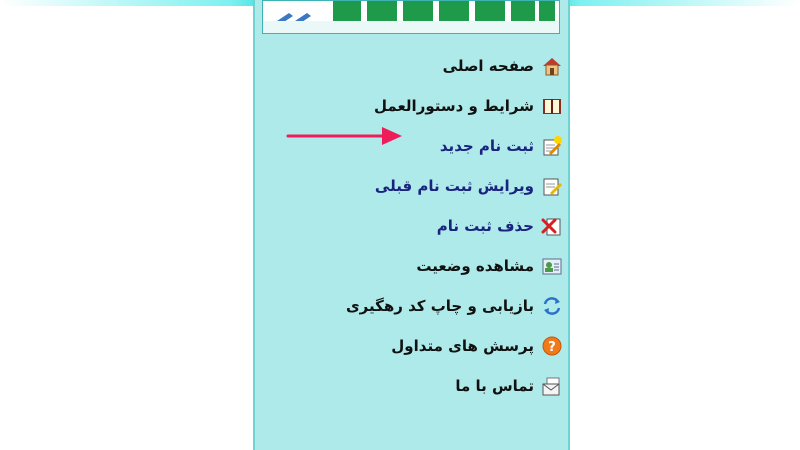  What do you see at coordinates (494, 386) in the screenshot?
I see `menu-item-label: تماس با ما` at bounding box center [494, 386].